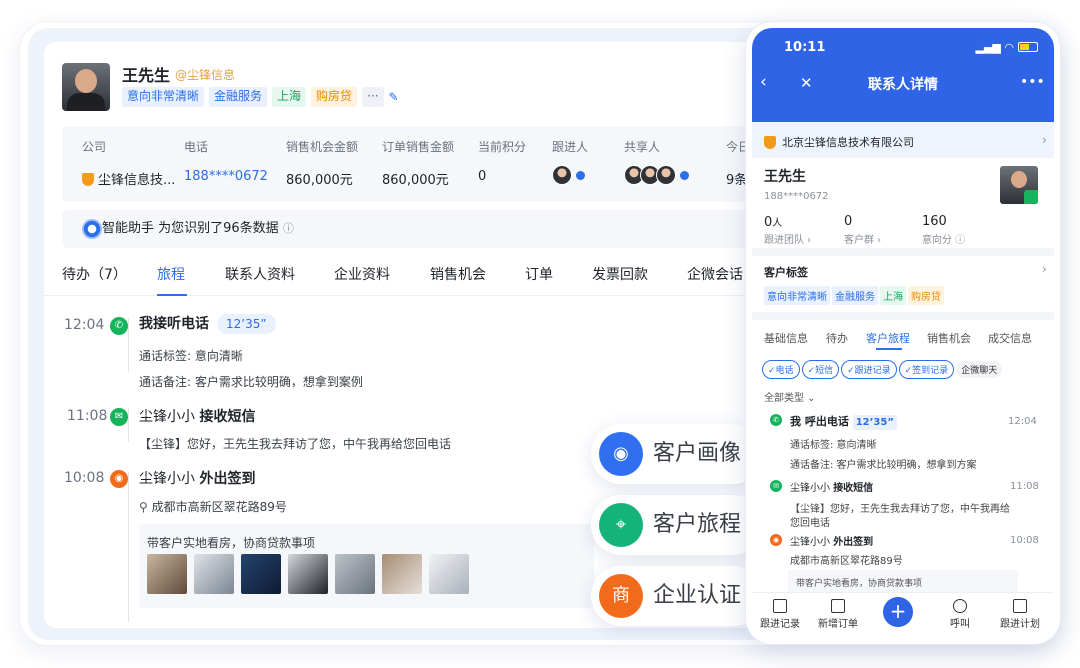 The height and width of the screenshot is (668, 1080). Describe the element at coordinates (848, 142) in the screenshot. I see `mobile-company: 北京尘锋信息技术有限公司` at that location.